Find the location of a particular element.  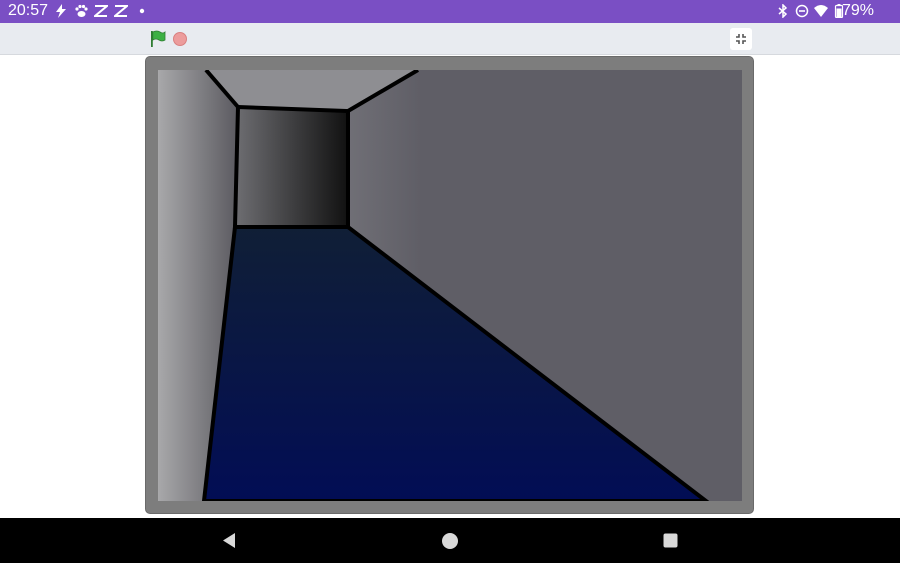

home-circle-icon is located at coordinates (450, 541).